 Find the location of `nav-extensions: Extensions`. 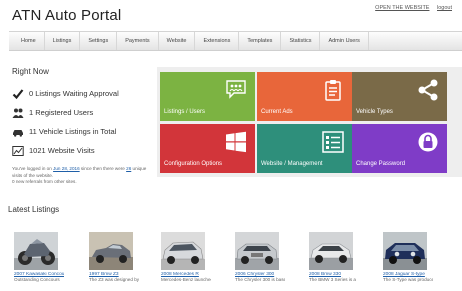

nav-extensions: Extensions is located at coordinates (217, 41).